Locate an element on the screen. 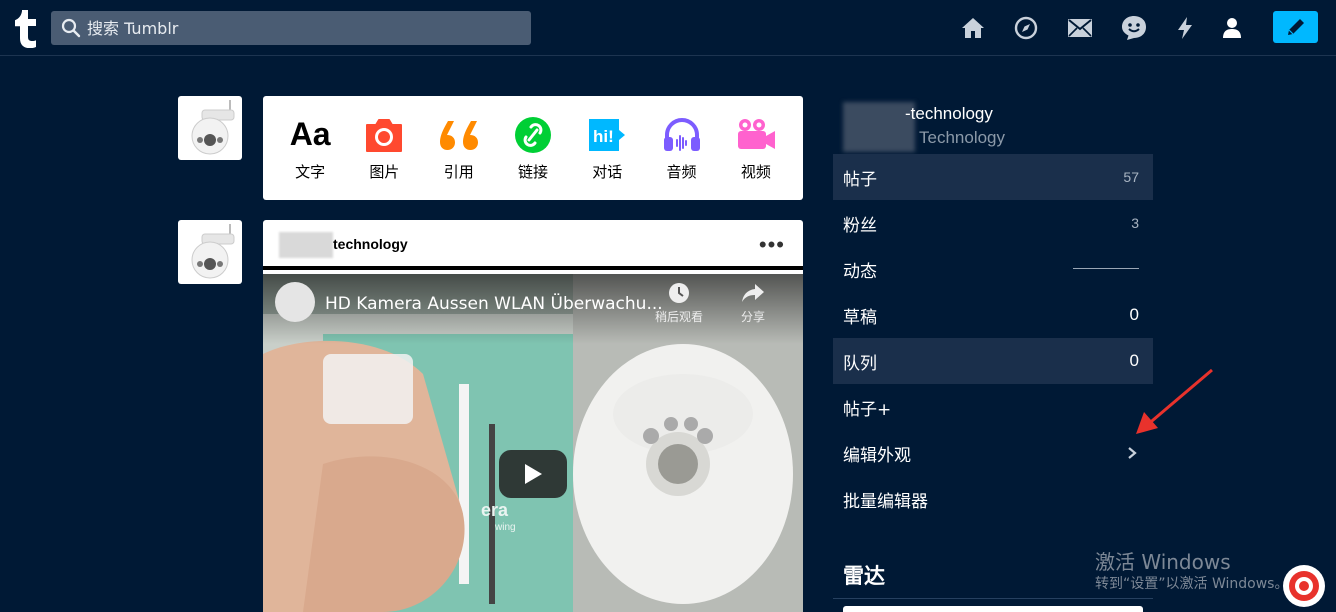  post-type-video-button: 视频 is located at coordinates (756, 148).